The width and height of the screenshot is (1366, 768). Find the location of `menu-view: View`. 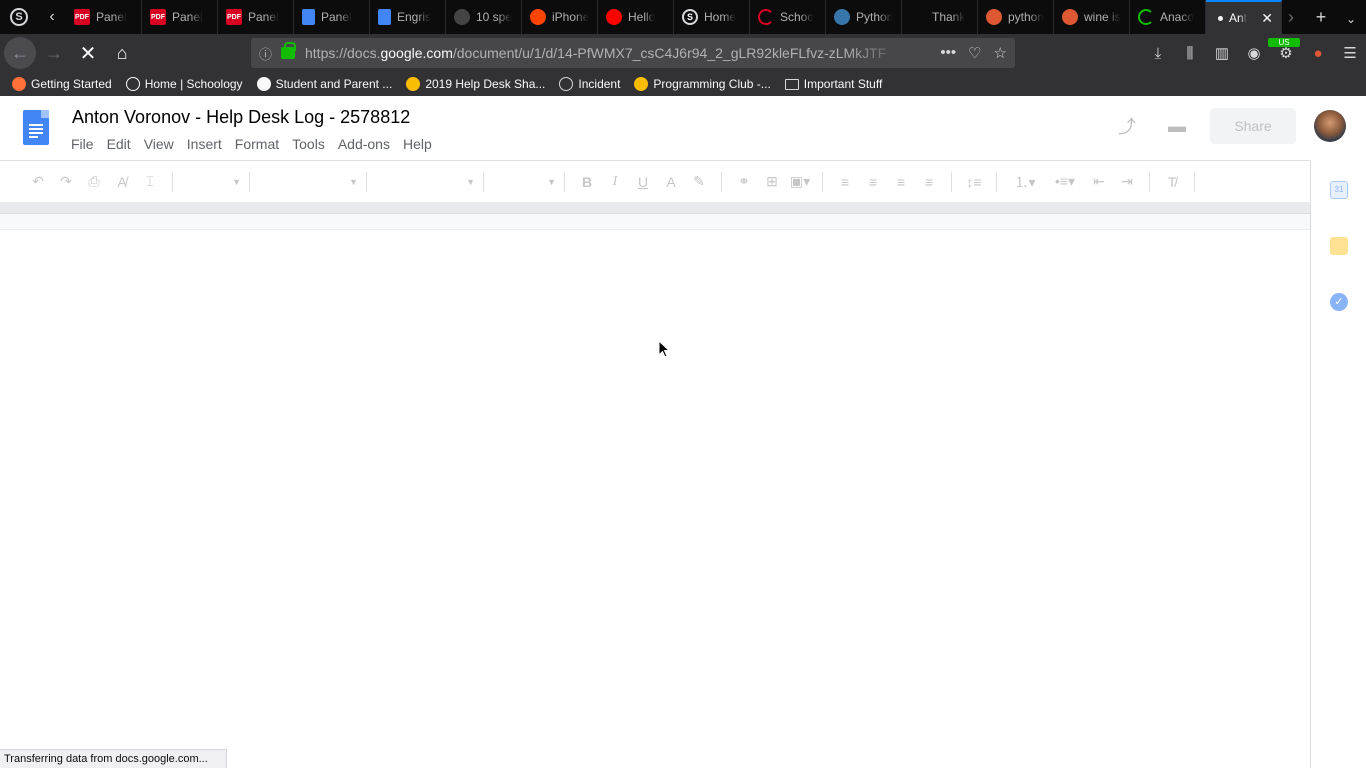

menu-view: View is located at coordinates (159, 144).